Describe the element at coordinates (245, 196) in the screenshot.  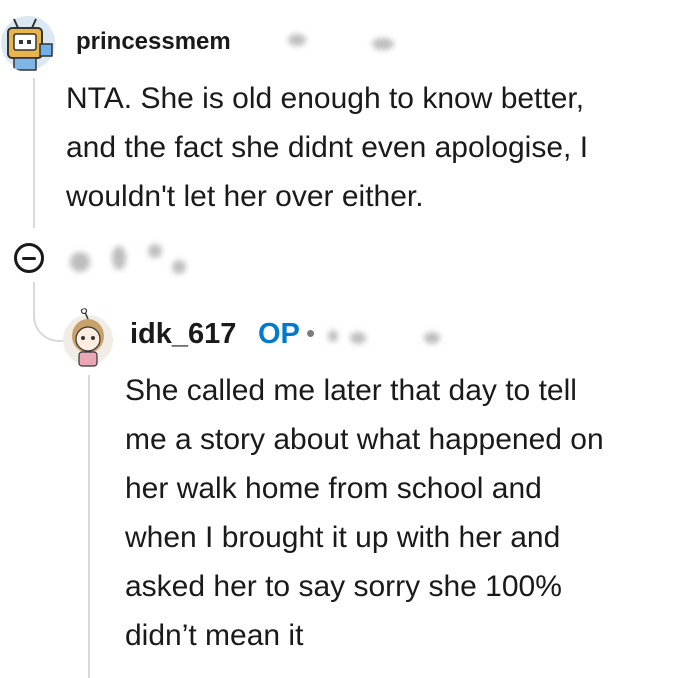
I see `comment-body-line: wouldn't let her over either.` at that location.